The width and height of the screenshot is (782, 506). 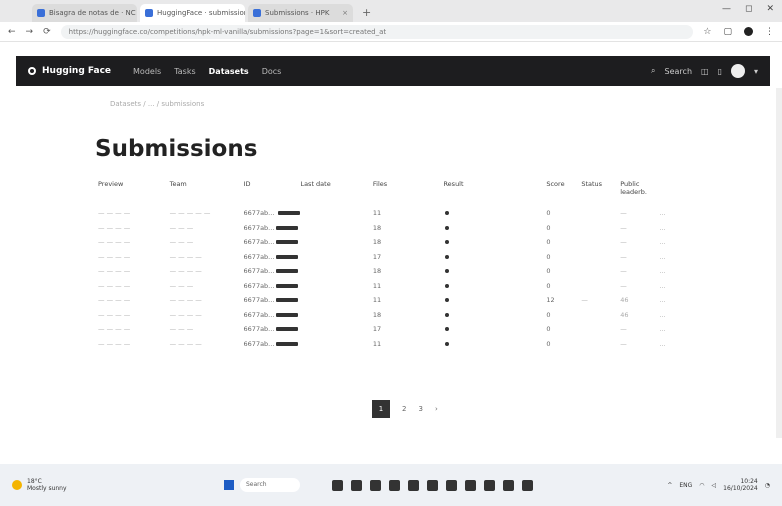 I want to click on chevron-up-icon: ^, so click(x=669, y=485).